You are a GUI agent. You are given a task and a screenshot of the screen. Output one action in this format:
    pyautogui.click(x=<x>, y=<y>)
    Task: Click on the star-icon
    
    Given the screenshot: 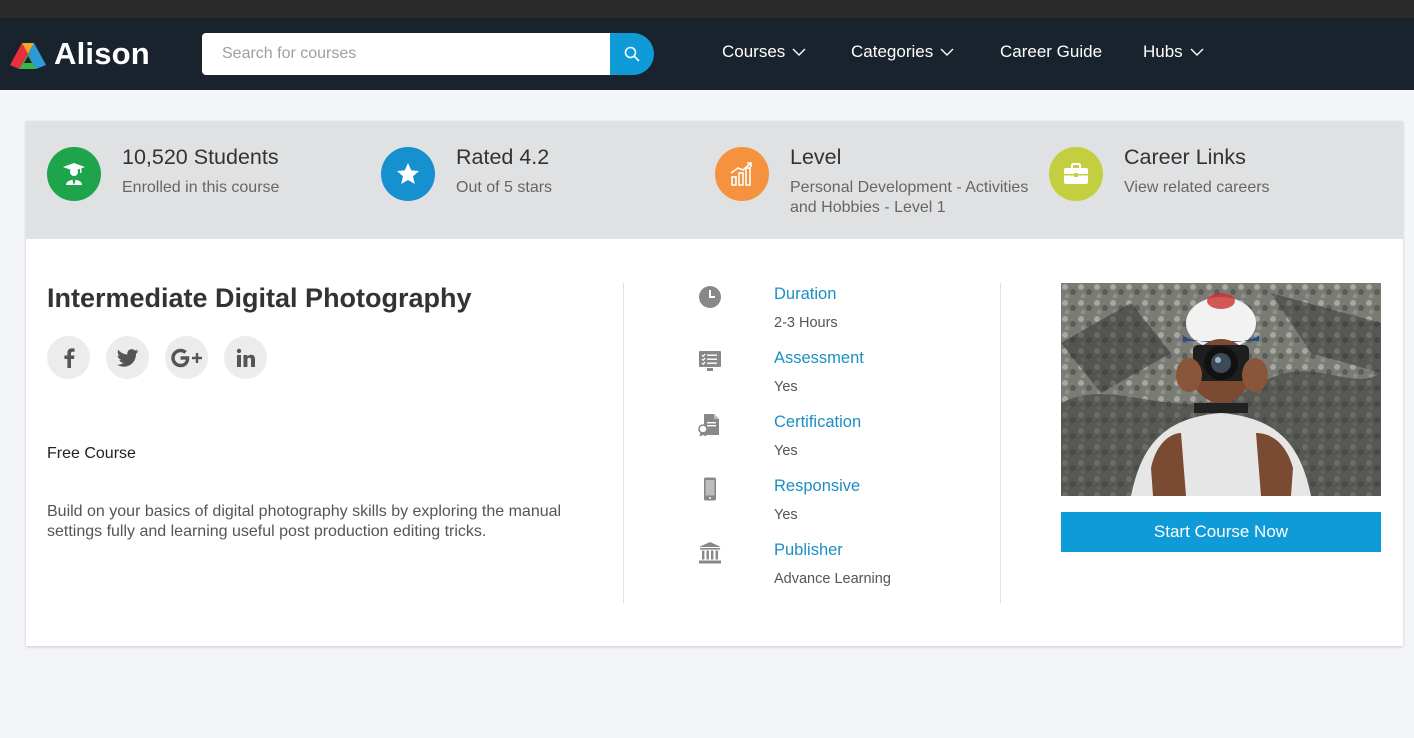 What is the action you would take?
    pyautogui.click(x=408, y=174)
    